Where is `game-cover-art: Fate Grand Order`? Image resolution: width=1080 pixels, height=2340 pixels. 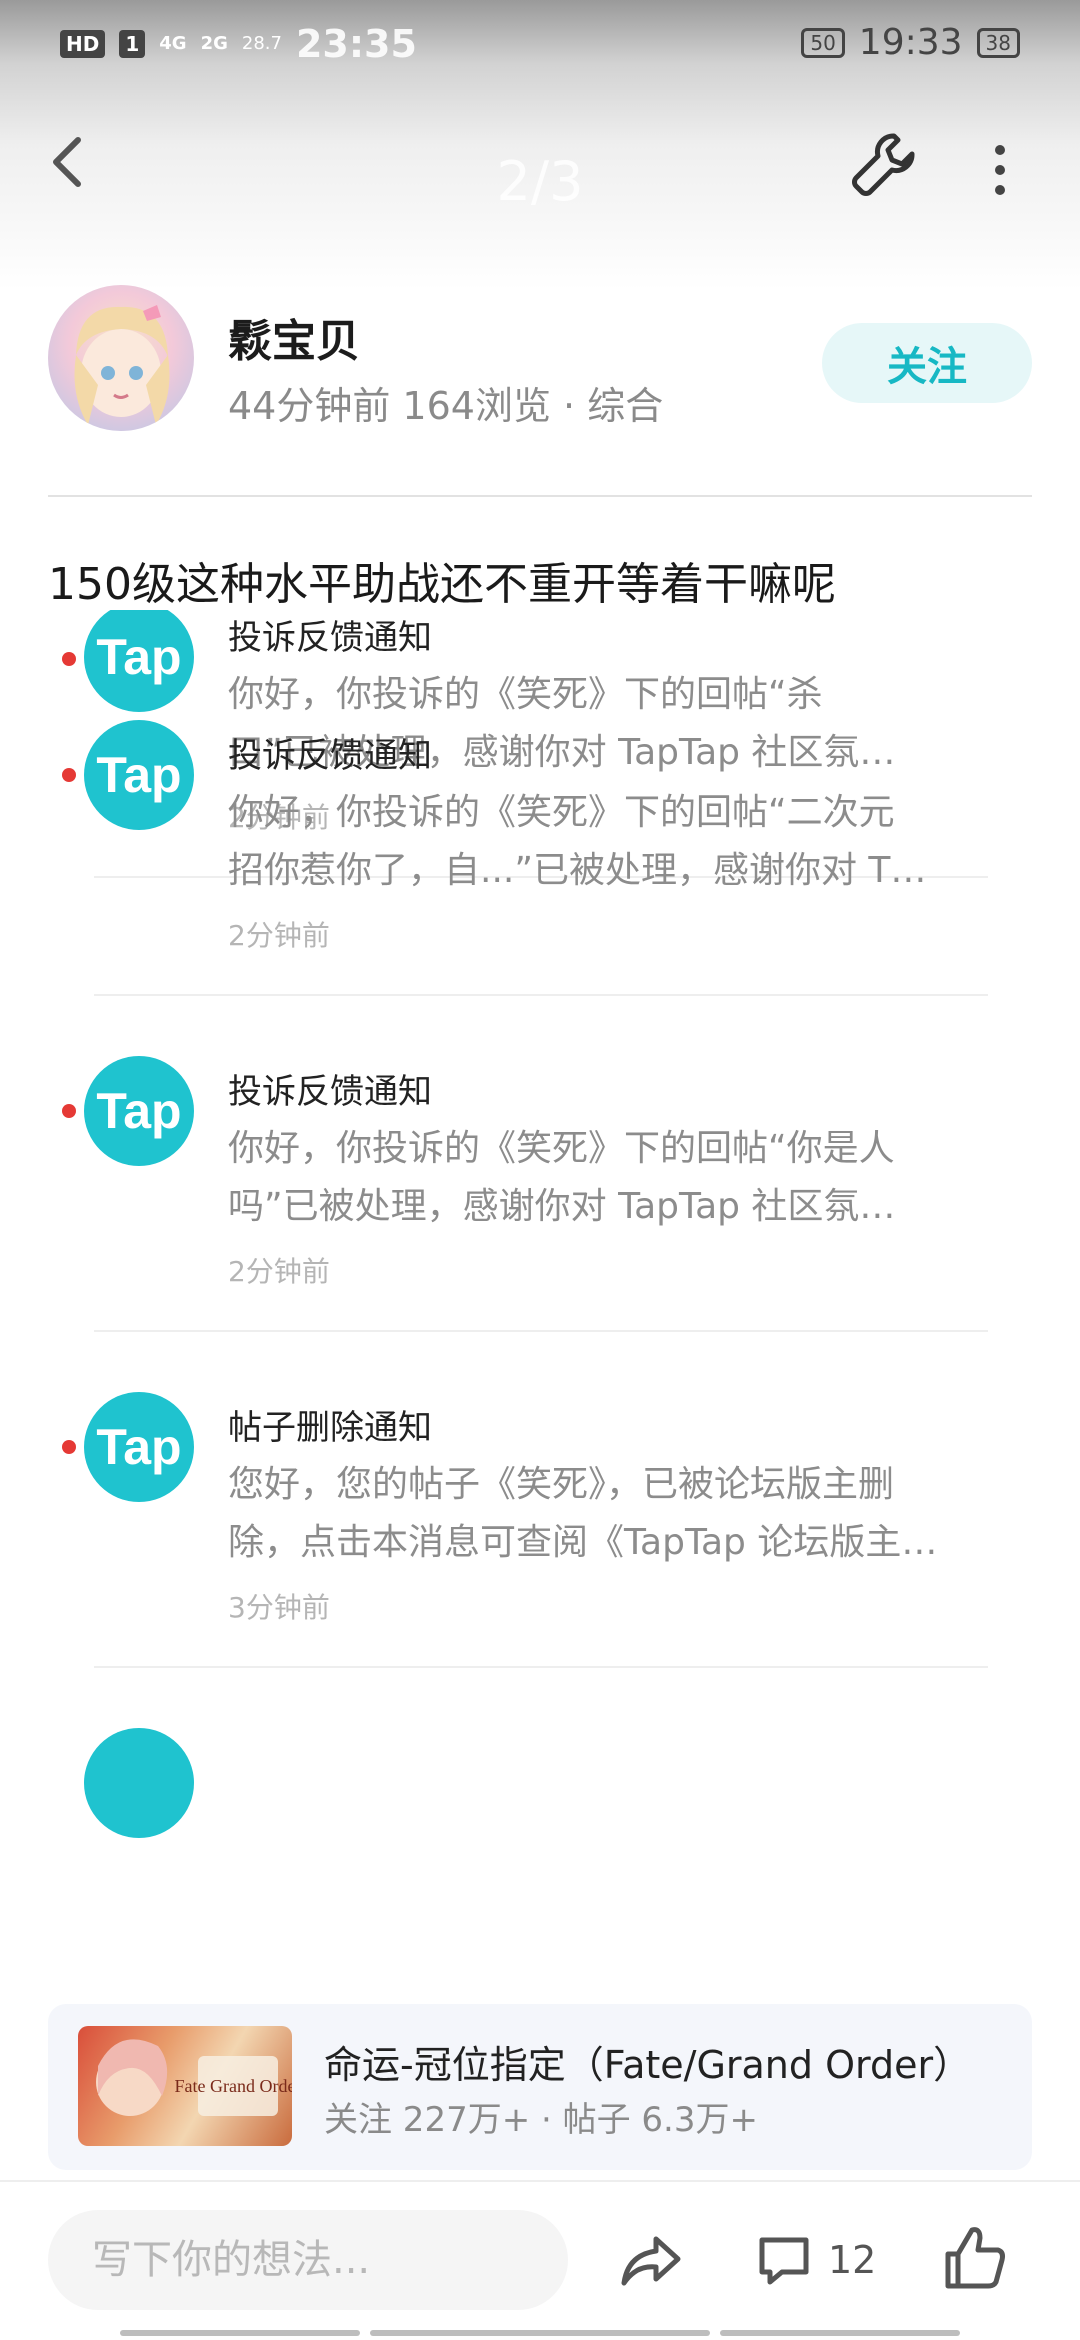
game-cover-art: Fate Grand Order is located at coordinates (194, 2077).